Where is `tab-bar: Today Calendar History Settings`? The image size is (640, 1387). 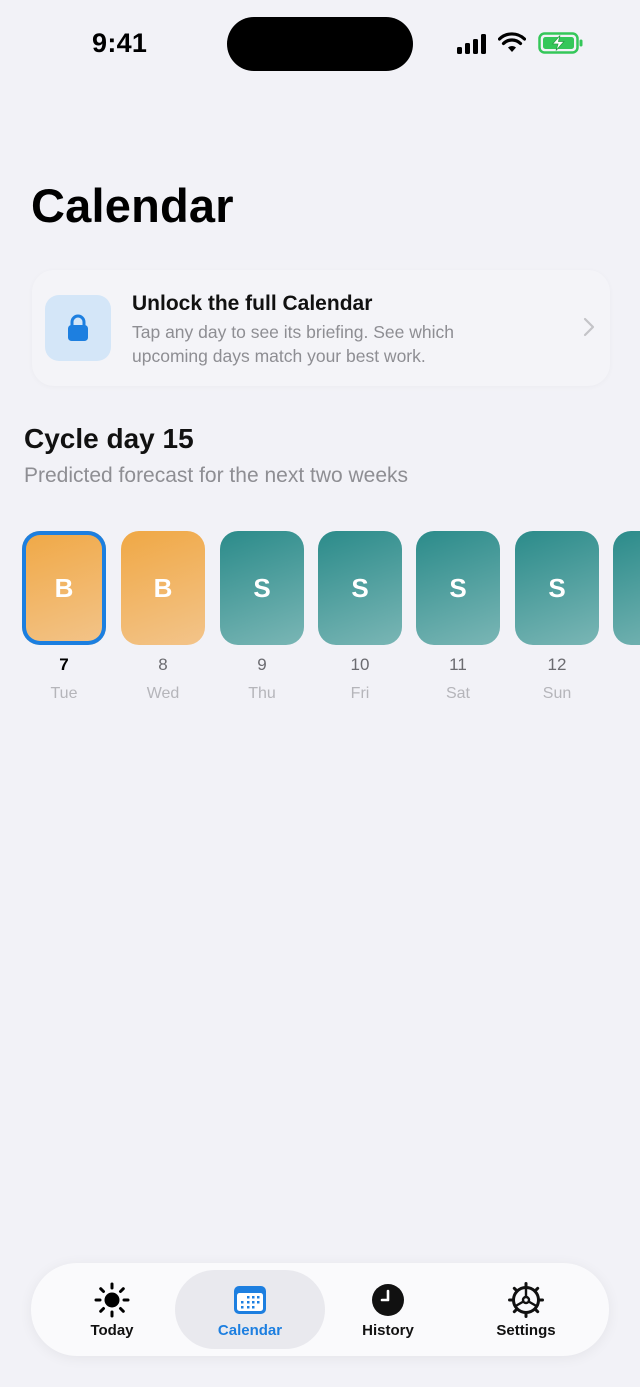
tab-bar: Today Calendar History Settings is located at coordinates (320, 1309).